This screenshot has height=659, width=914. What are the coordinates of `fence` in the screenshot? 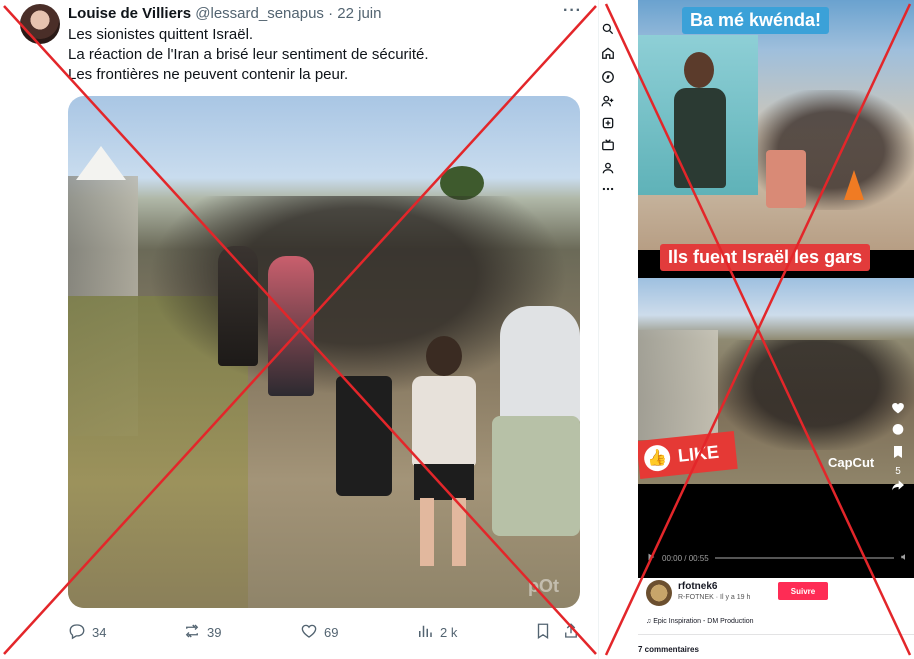 It's located at (678, 385).